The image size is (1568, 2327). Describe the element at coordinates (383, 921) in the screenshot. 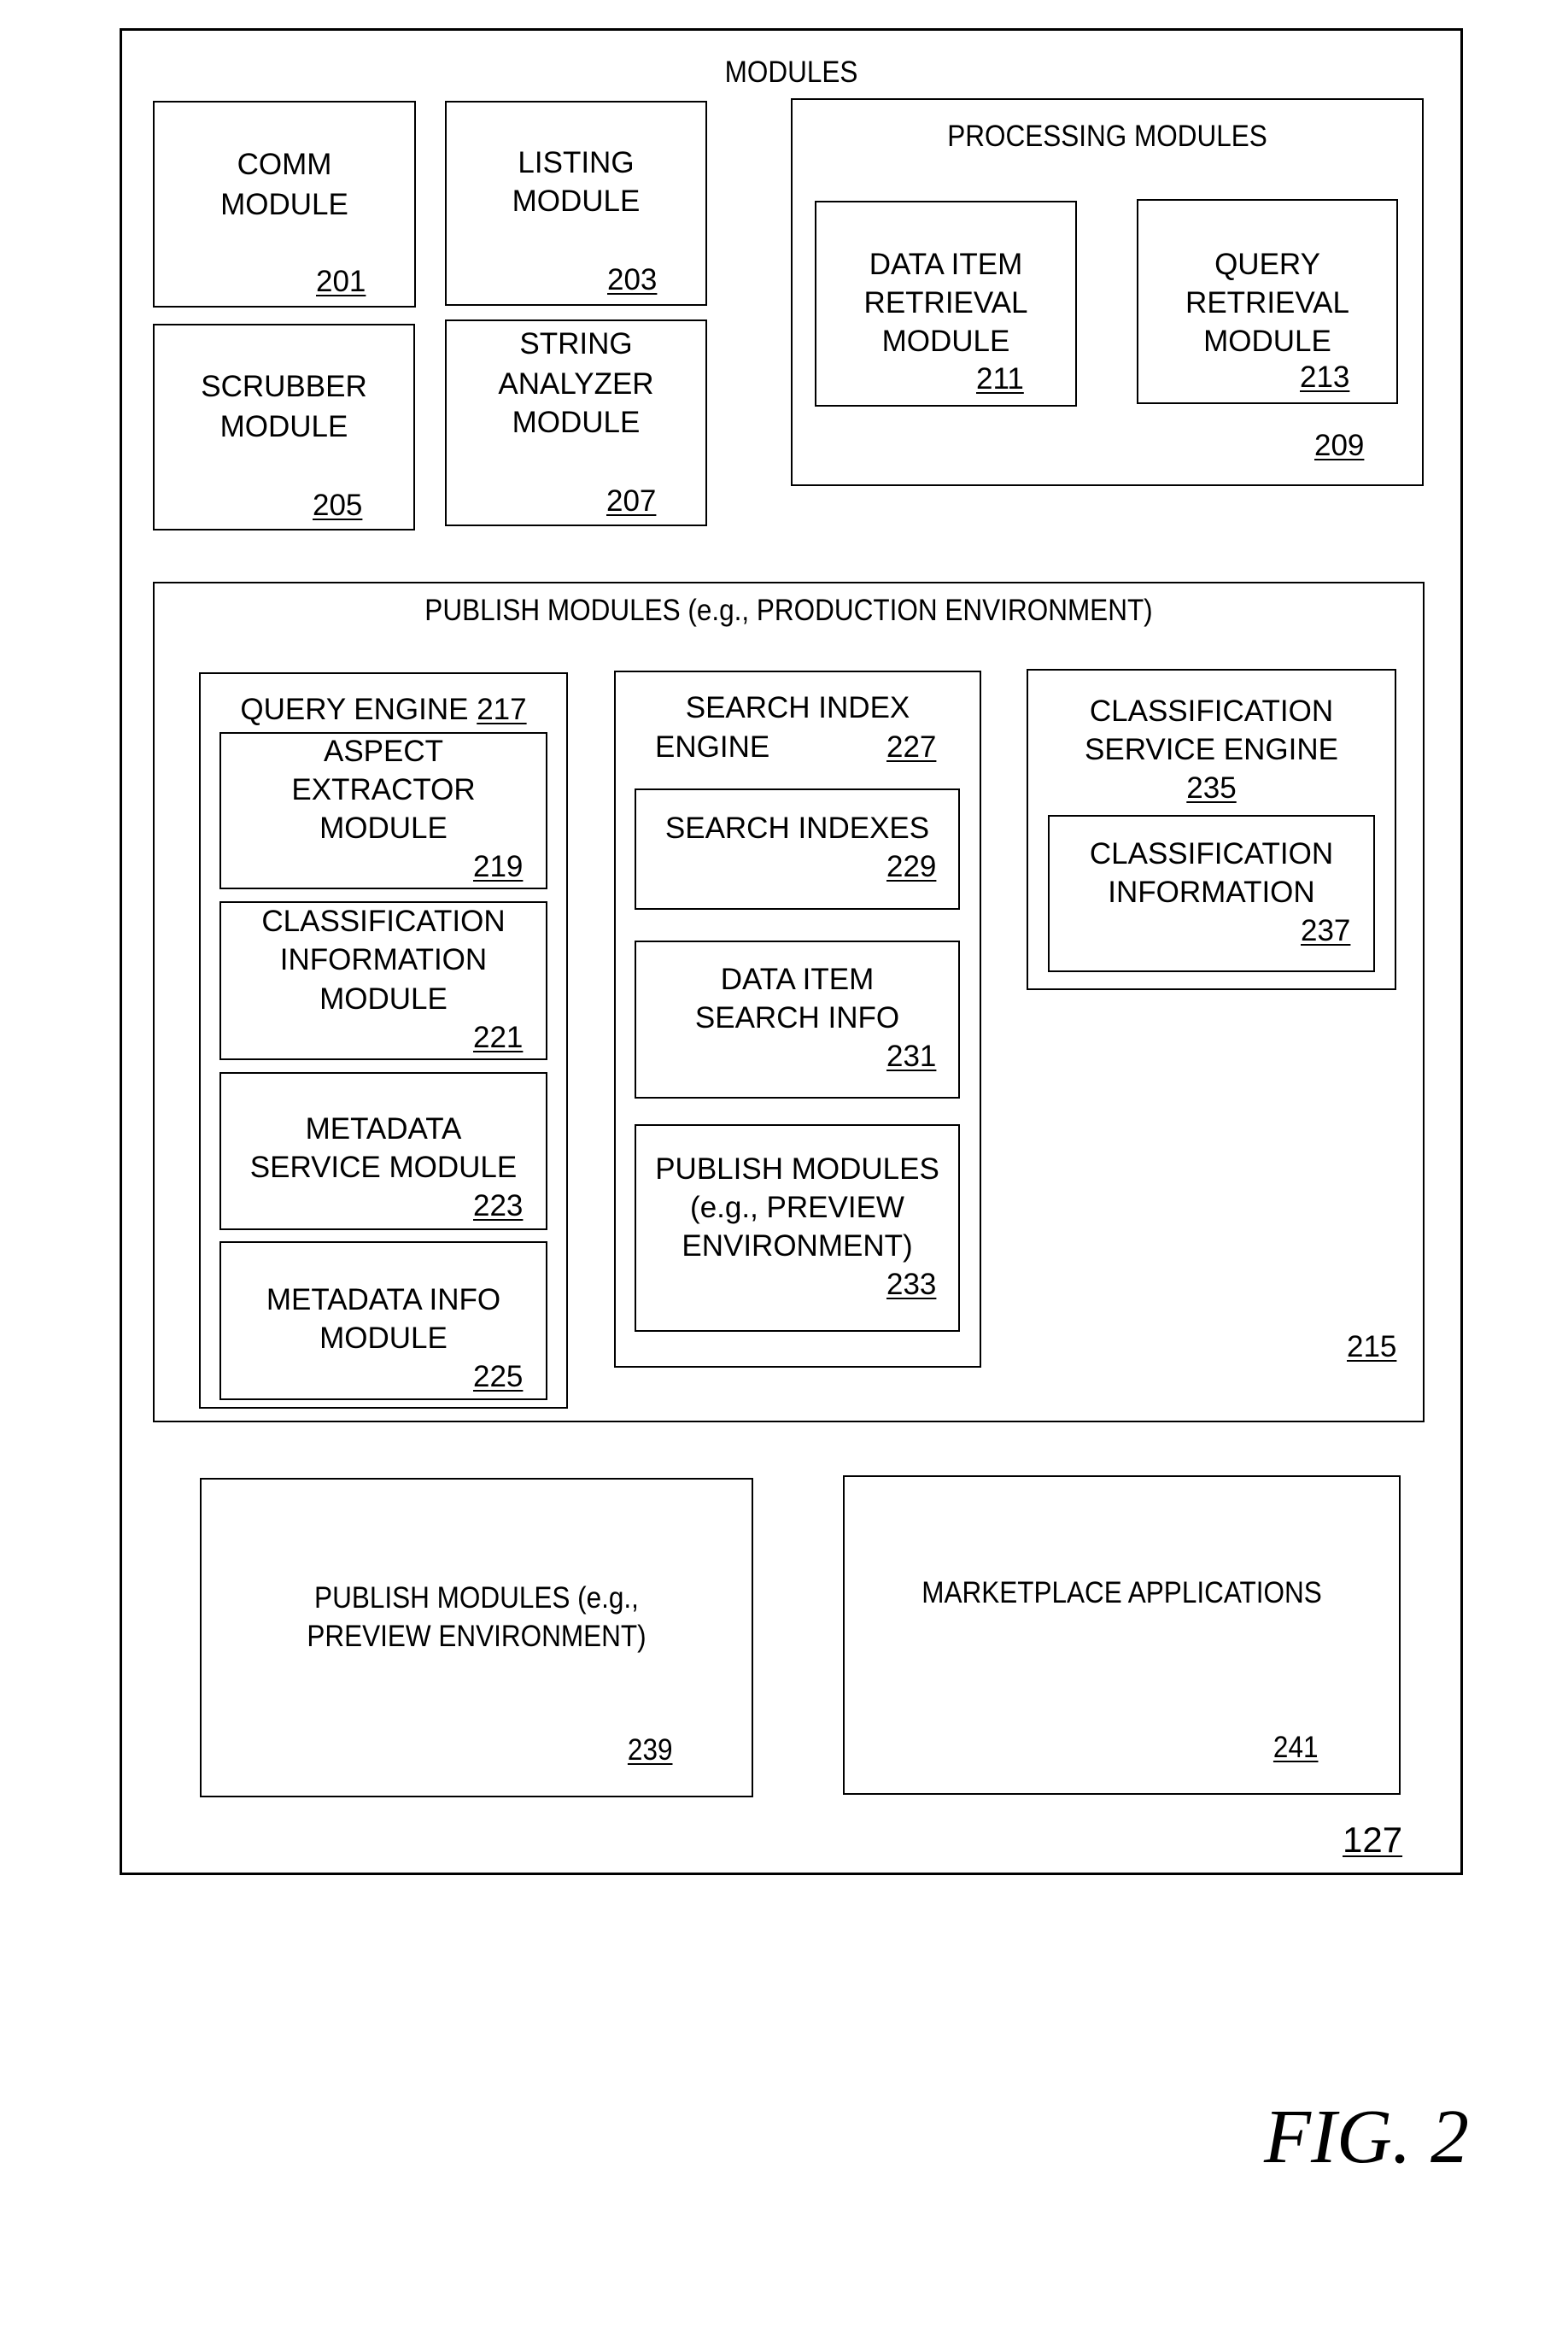

I see `classification-information-module-line1: CLASSIFICATION` at that location.